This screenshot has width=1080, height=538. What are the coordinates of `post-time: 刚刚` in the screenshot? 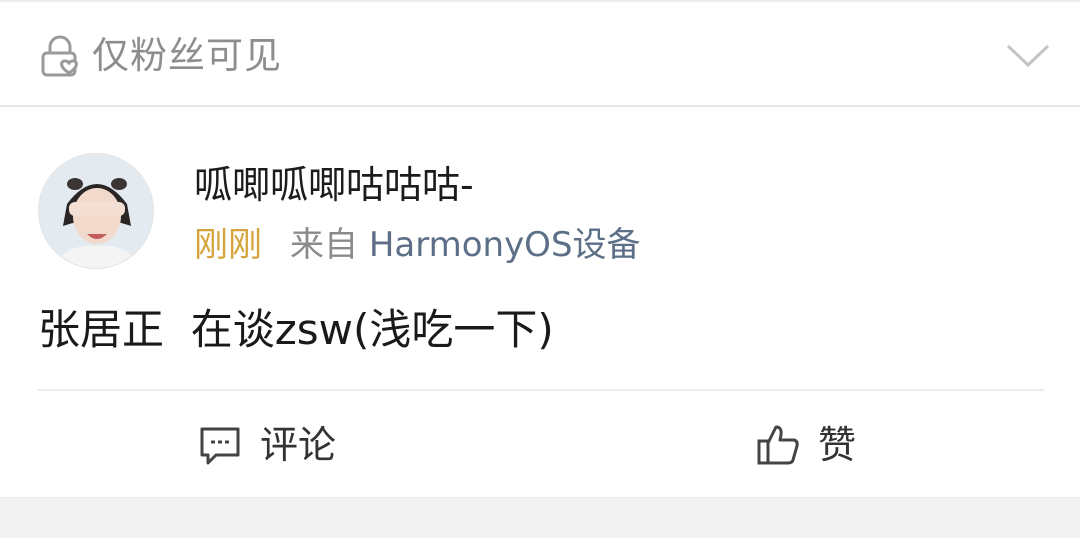 It's located at (228, 245).